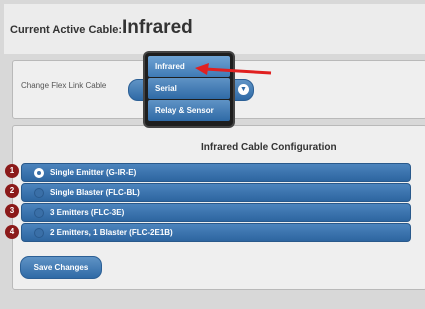  What do you see at coordinates (243, 89) in the screenshot?
I see `chevron-down-icon: ▼` at bounding box center [243, 89].